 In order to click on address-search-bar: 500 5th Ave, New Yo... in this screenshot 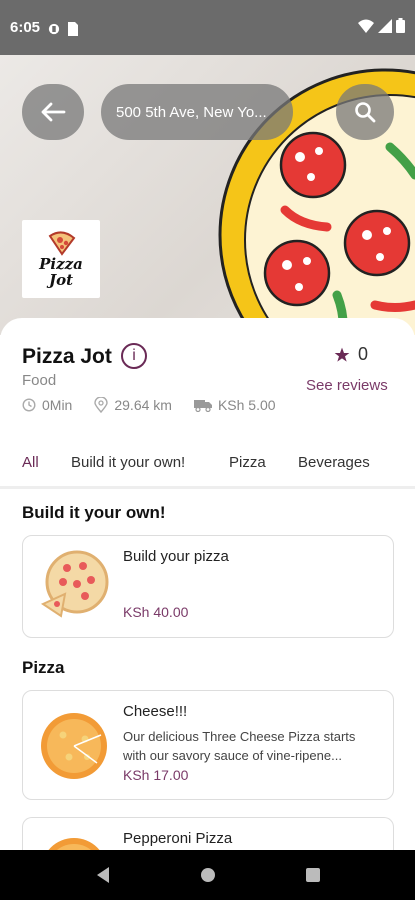, I will do `click(197, 112)`.